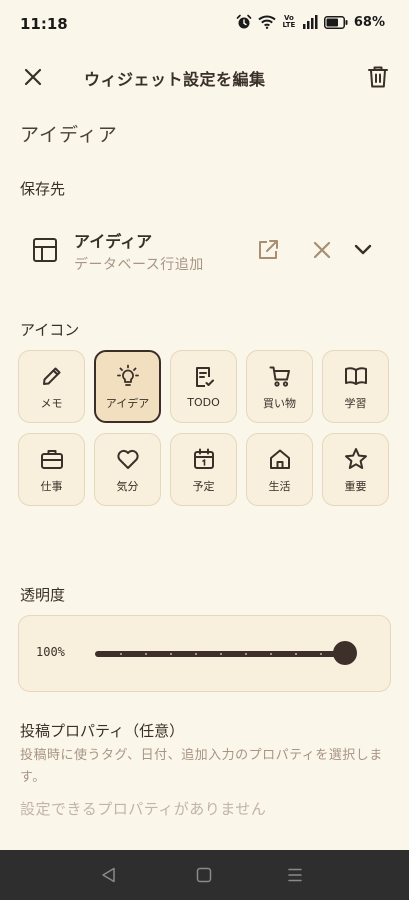 The image size is (409, 900). I want to click on open-external-icon, so click(268, 249).